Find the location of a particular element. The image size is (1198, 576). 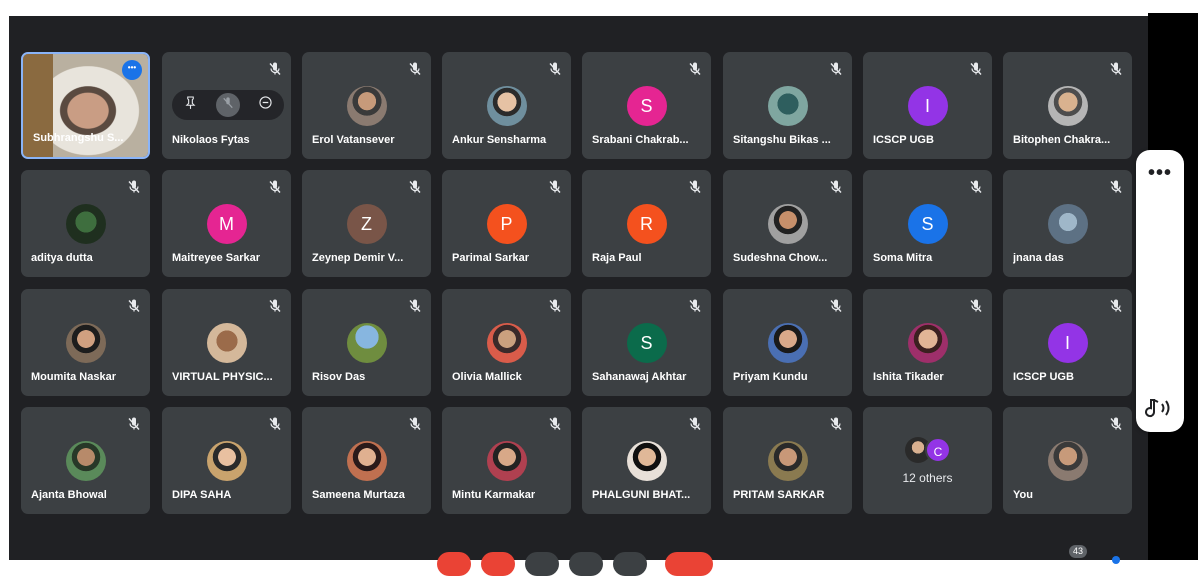

participant-tile: Mintu Karmakar is located at coordinates (506, 460).